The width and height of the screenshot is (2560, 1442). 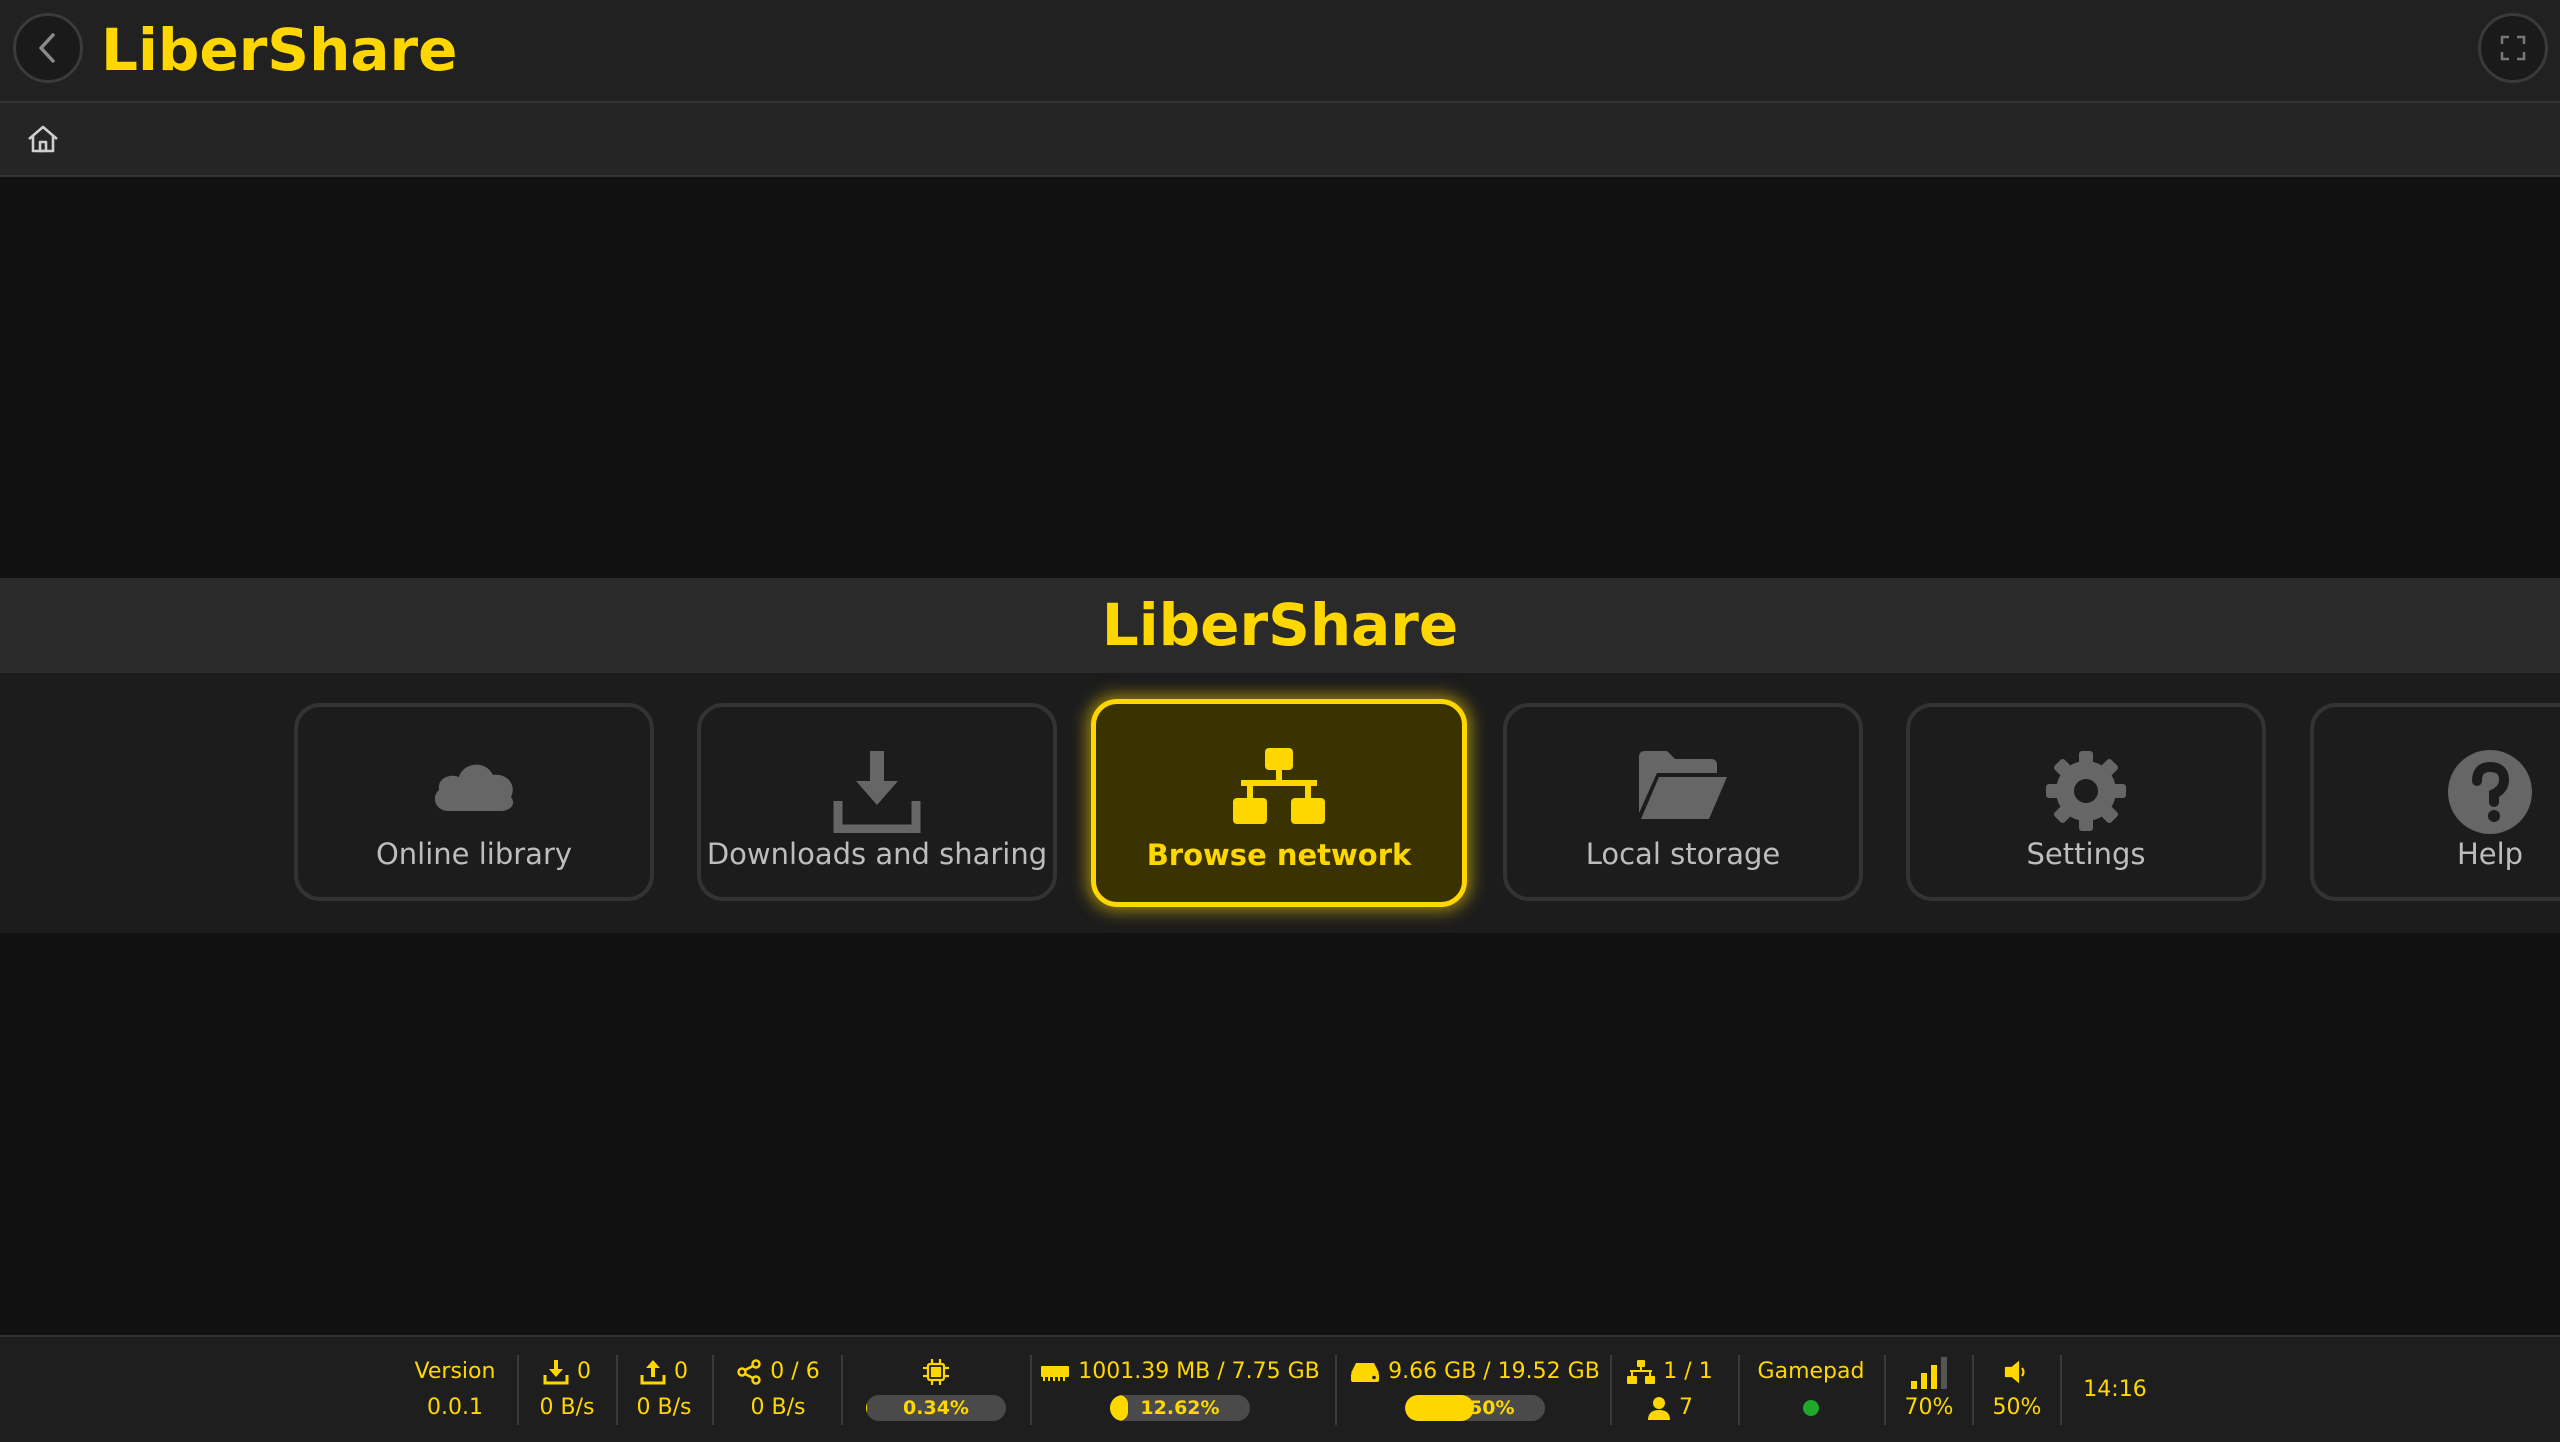 I want to click on menu-item-browse-network: Browse network, so click(x=1279, y=803).